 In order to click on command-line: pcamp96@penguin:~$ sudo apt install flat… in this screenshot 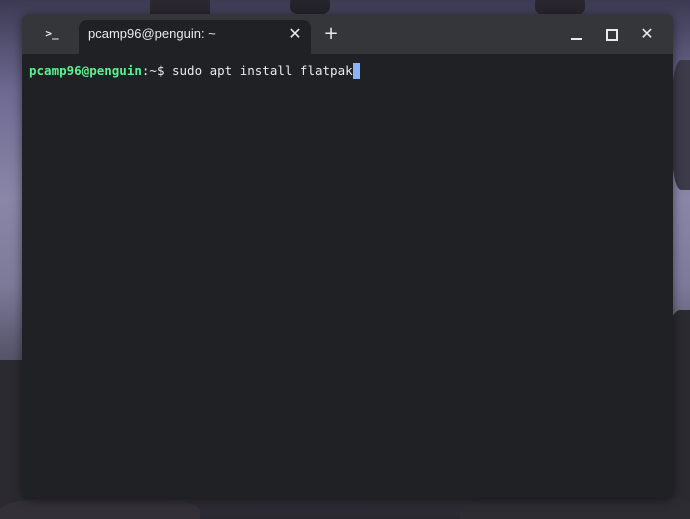, I will do `click(194, 71)`.